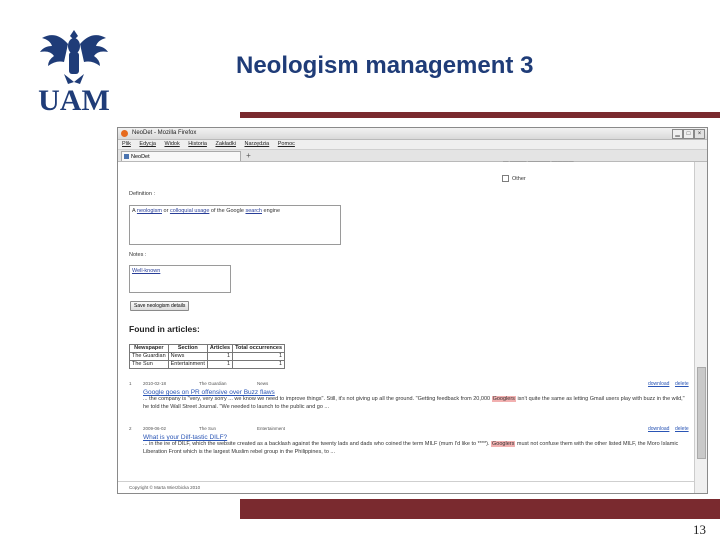 The image size is (720, 540). I want to click on tab-bar: NeoDet +, so click(412, 156).